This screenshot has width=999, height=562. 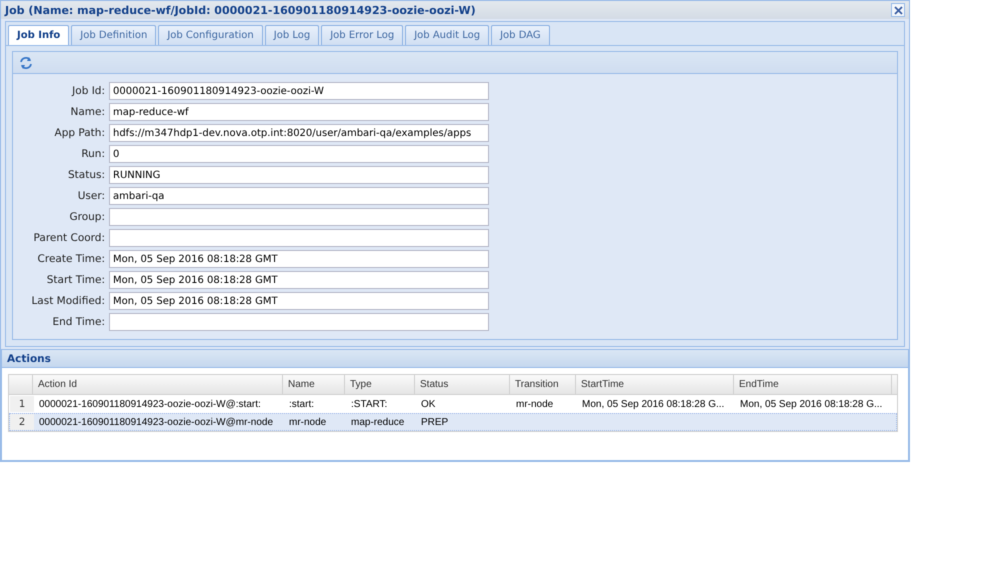 I want to click on refresh-icon, so click(x=26, y=63).